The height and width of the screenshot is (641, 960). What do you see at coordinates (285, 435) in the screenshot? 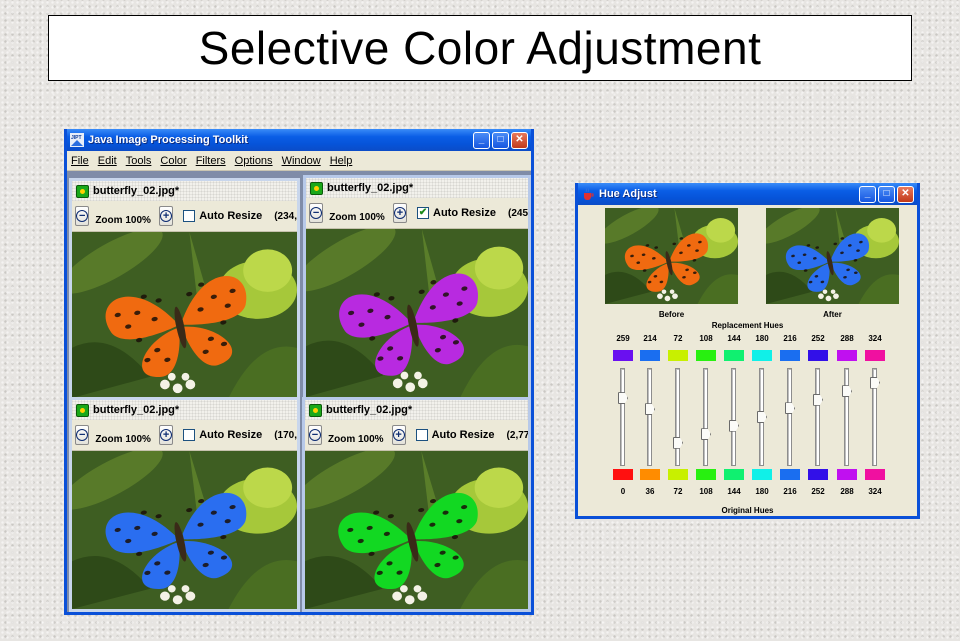
I see `coords-readout: (170,` at bounding box center [285, 435].